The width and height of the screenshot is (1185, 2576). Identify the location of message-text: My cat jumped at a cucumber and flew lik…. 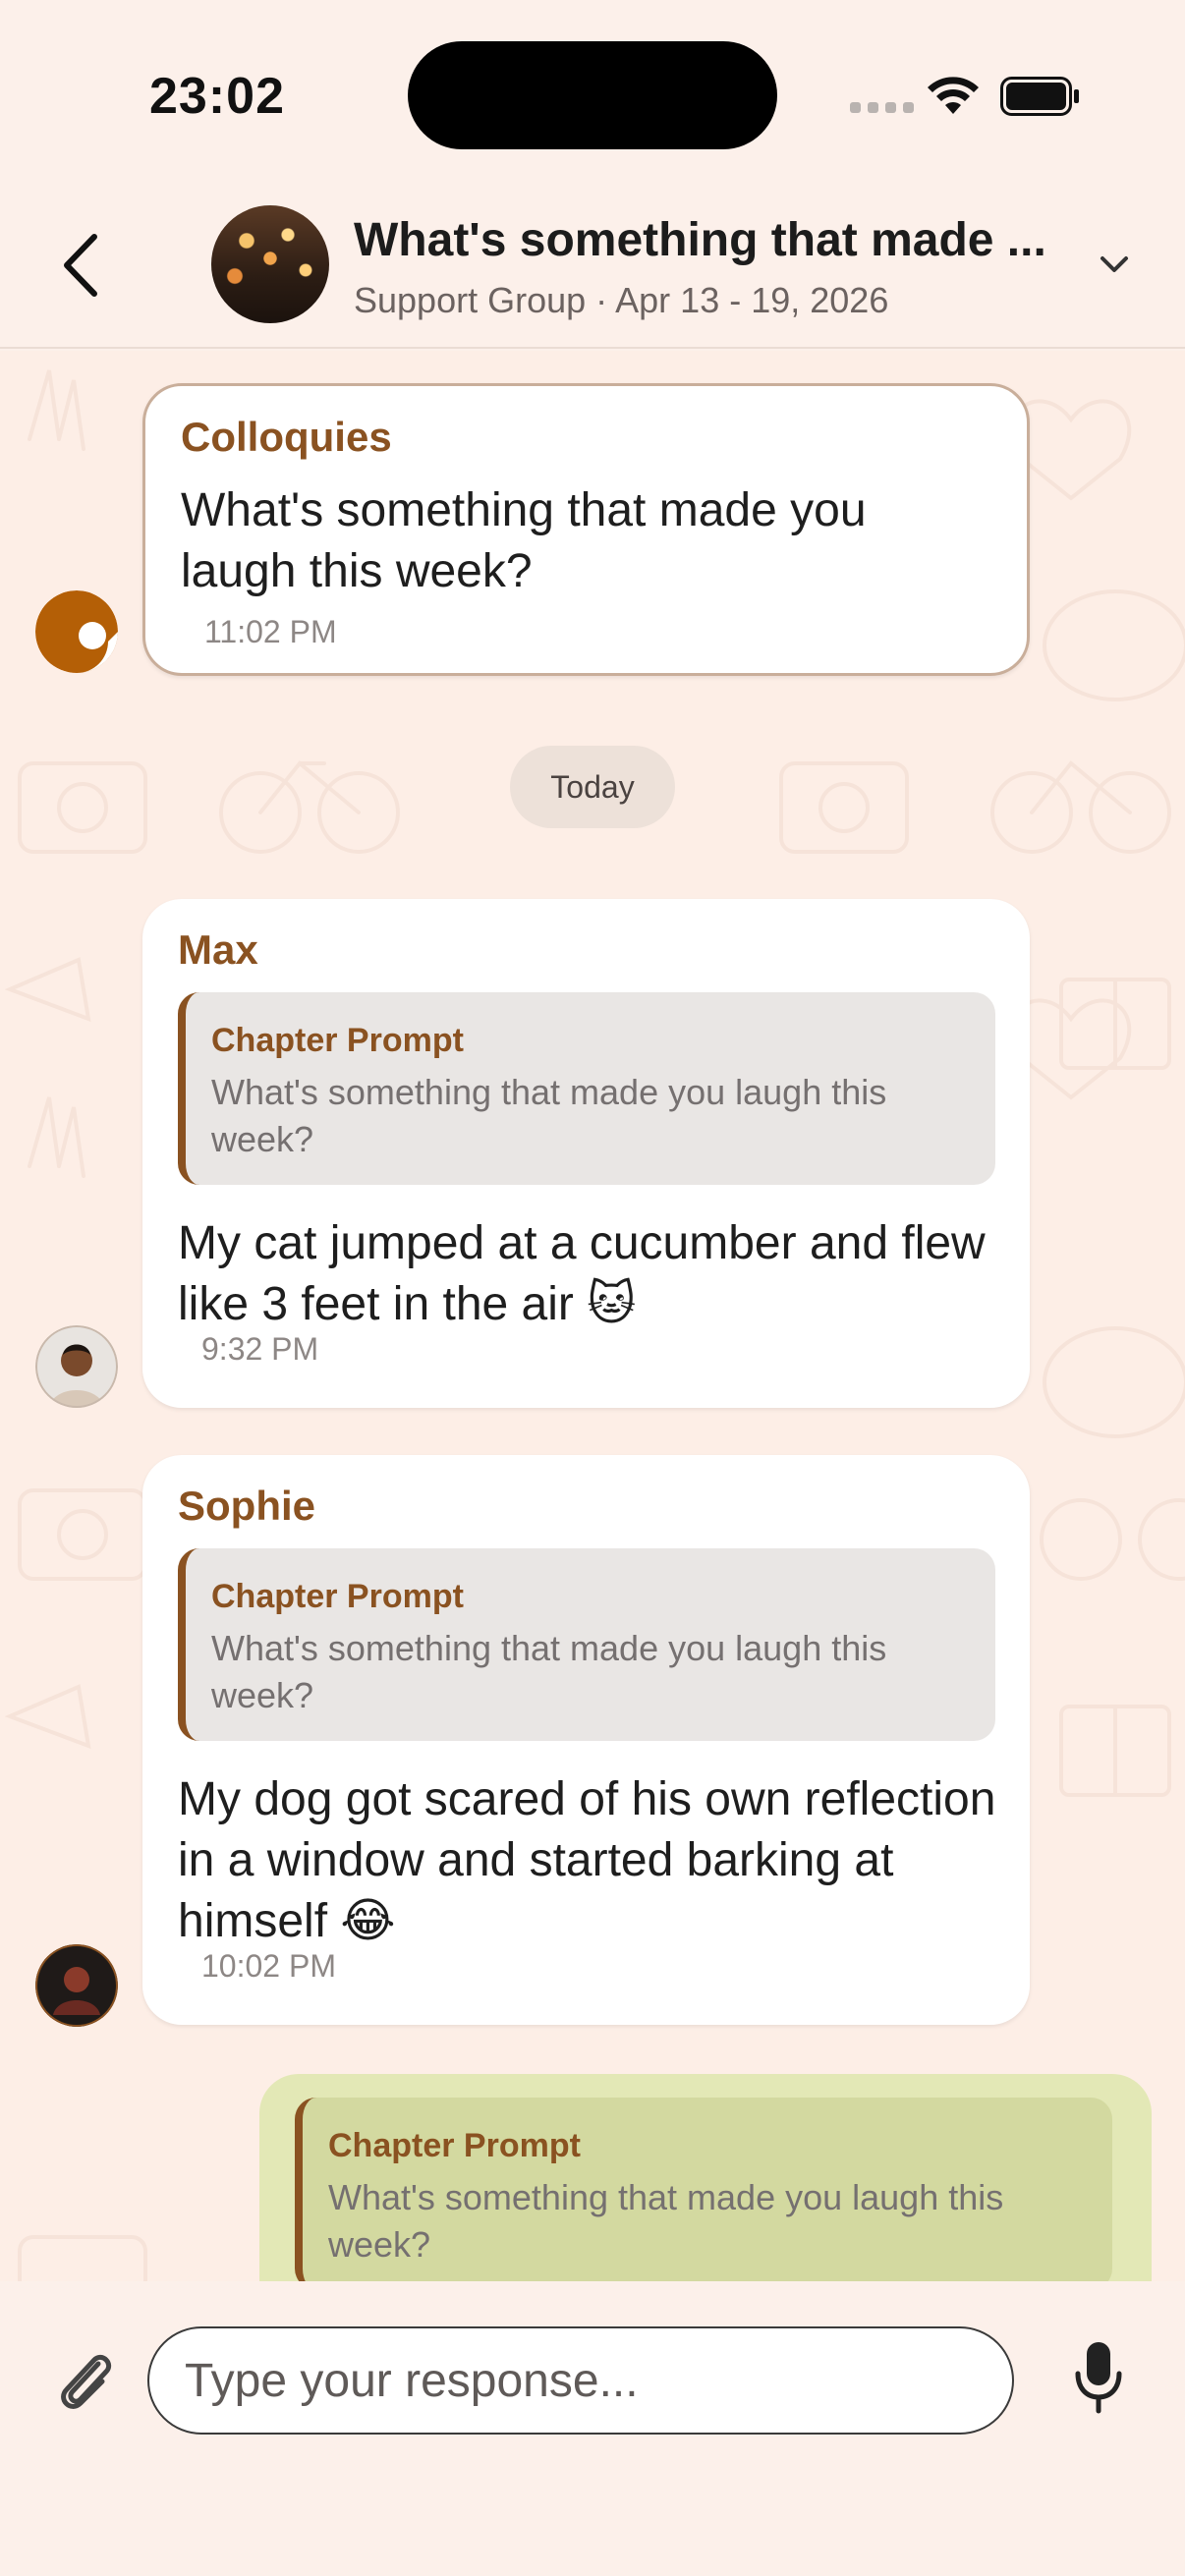
(582, 1273).